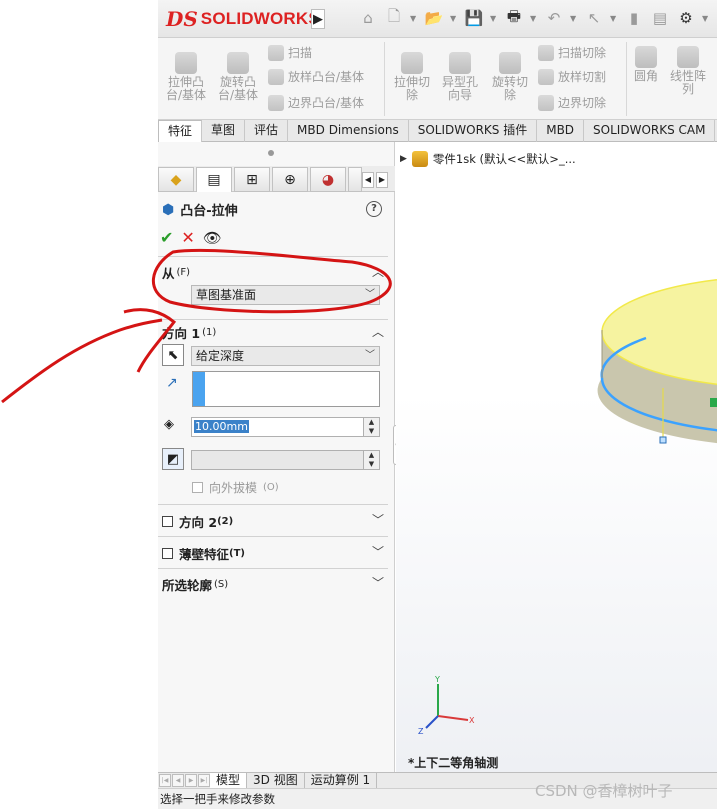  I want to click on save-icon: 💾, so click(474, 18).